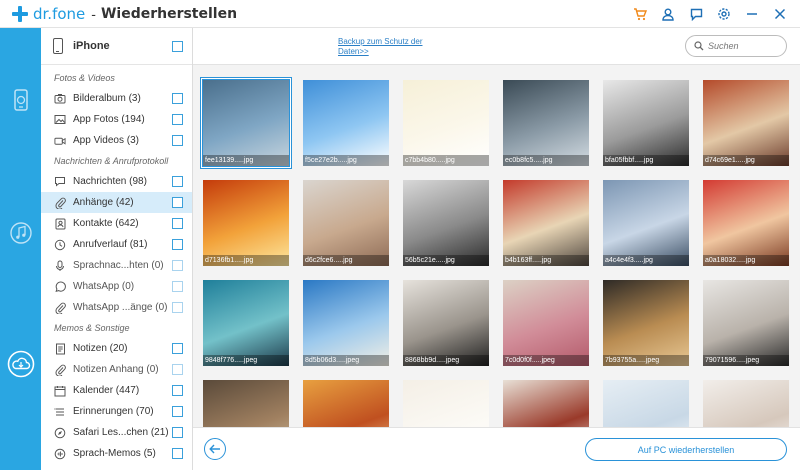 The image size is (800, 470). Describe the element at coordinates (446, 323) in the screenshot. I see `photo-thumbnail: 8868bb9d.....jpeg` at that location.